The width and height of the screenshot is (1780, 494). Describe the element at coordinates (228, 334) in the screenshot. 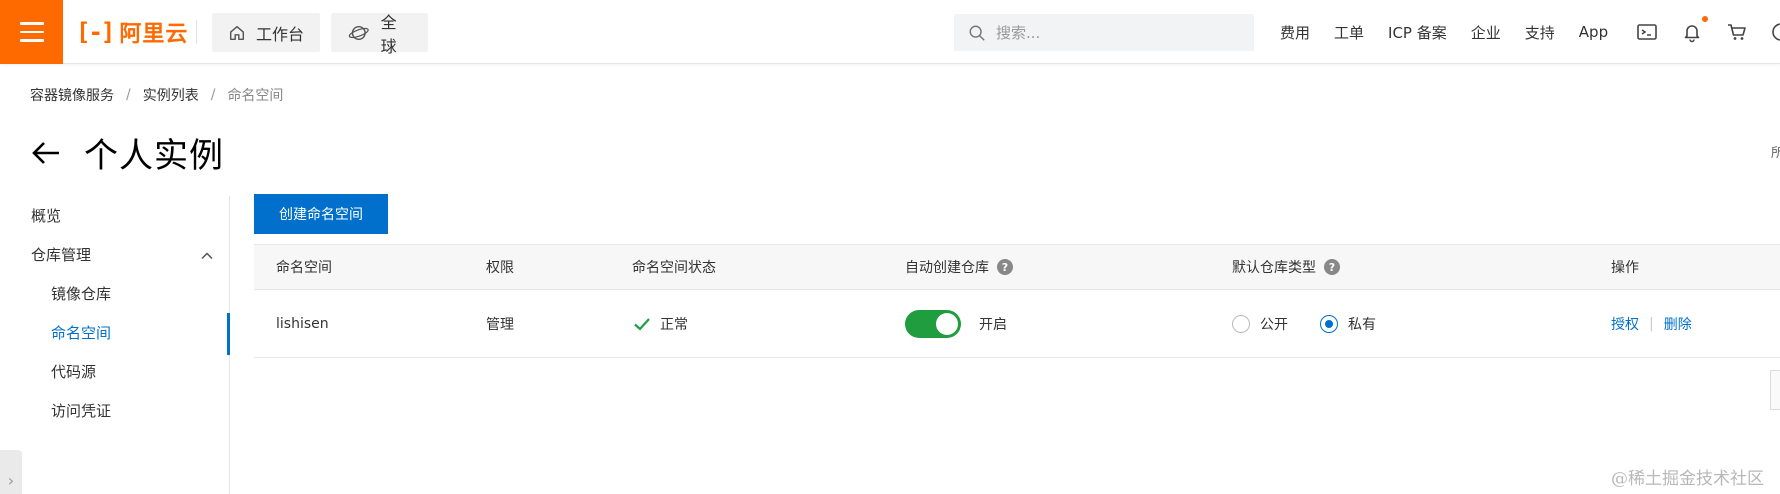

I see `sidebar-active-indicator` at that location.